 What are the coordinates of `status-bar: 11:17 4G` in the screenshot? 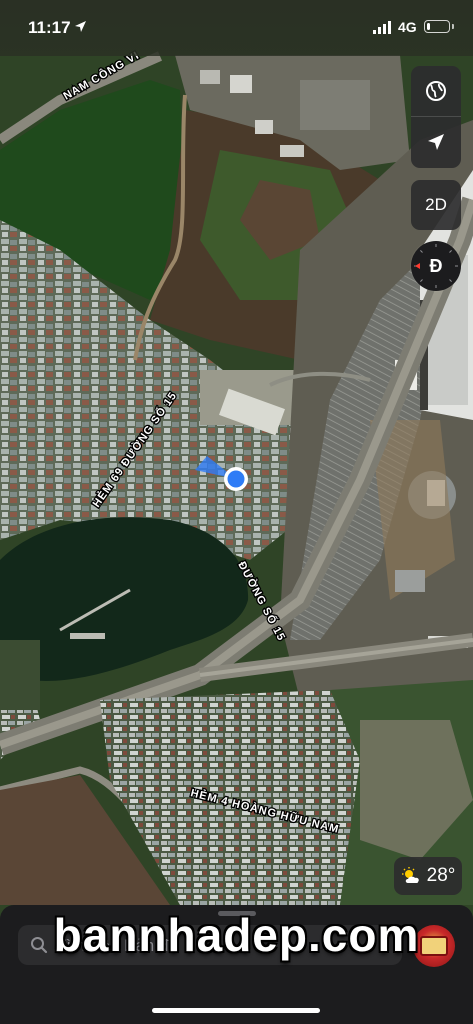 It's located at (236, 28).